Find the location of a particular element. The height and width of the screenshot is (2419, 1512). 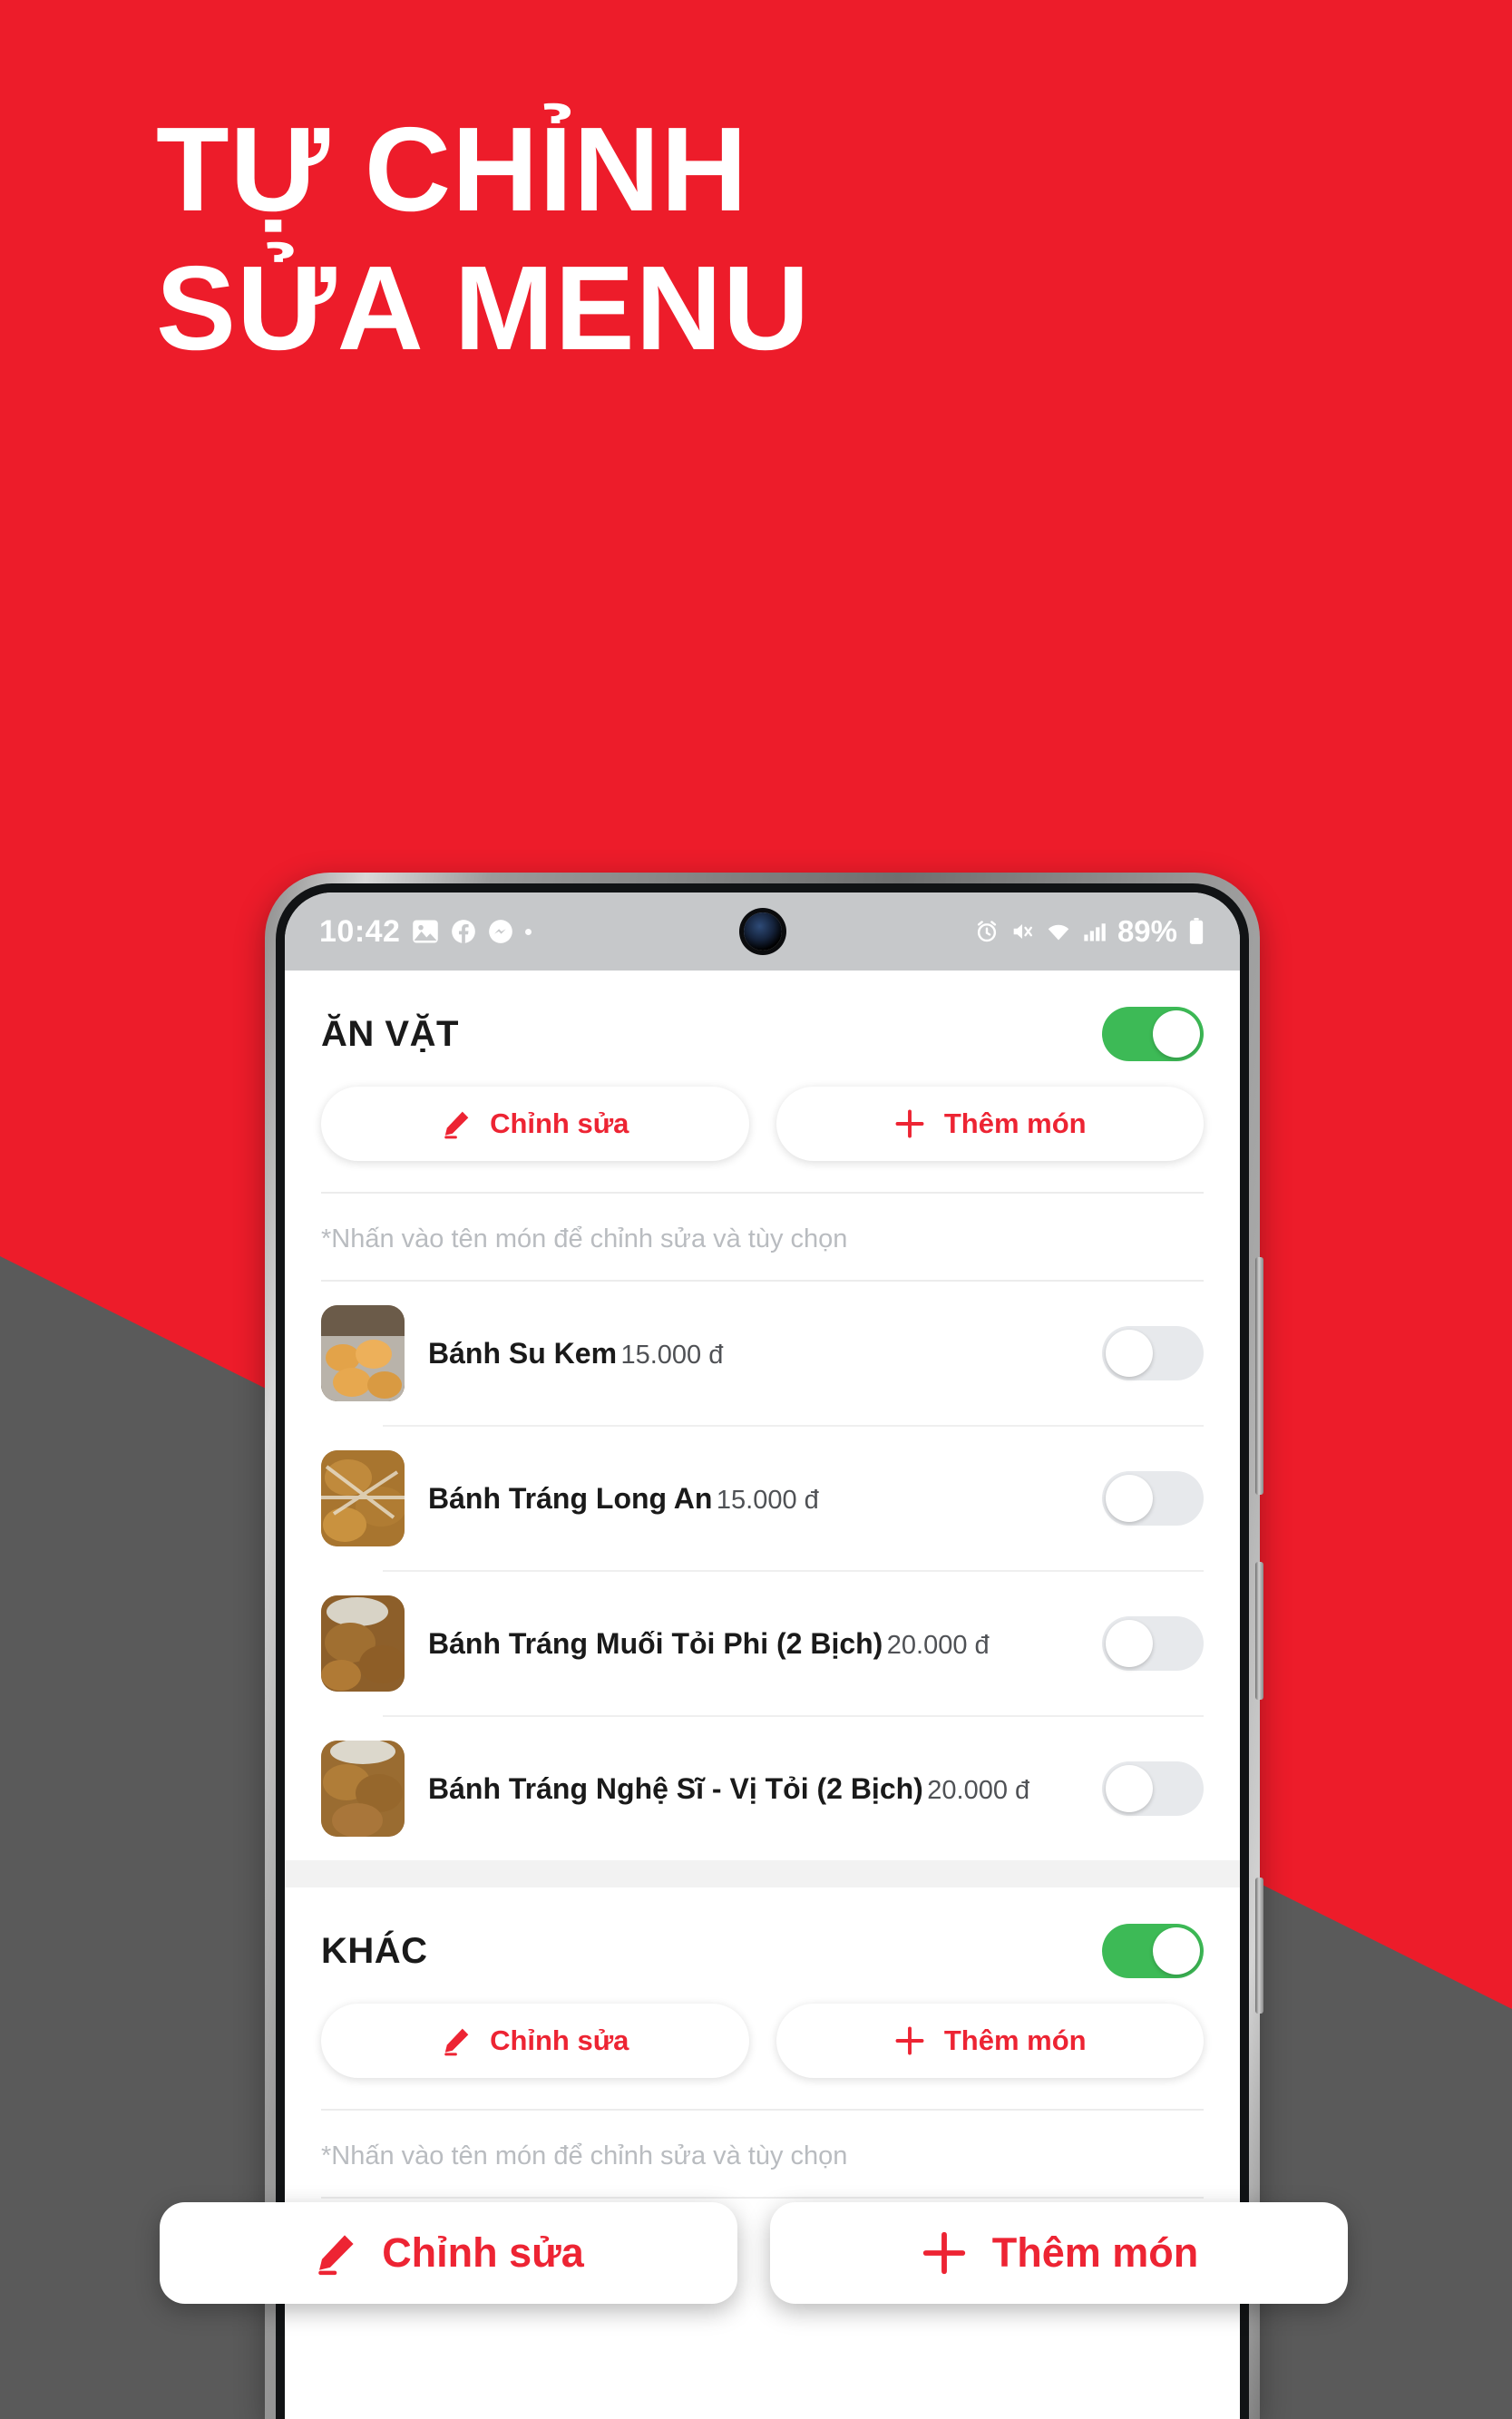

alarm-icon is located at coordinates (987, 932).